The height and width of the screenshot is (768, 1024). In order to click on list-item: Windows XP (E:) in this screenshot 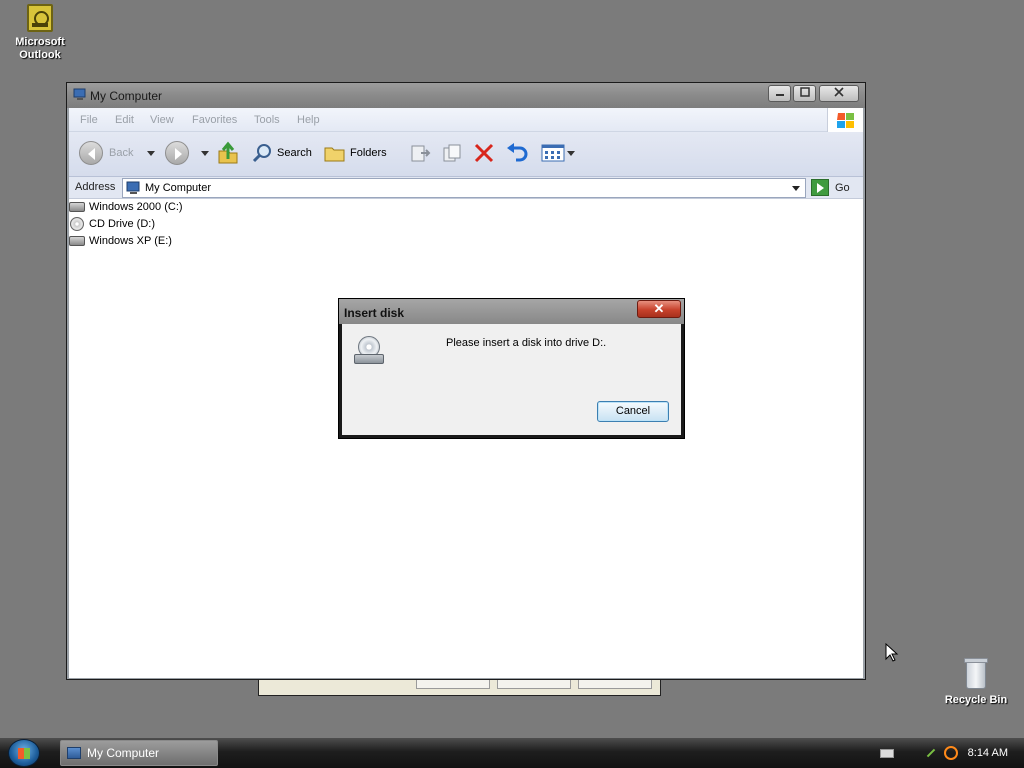, I will do `click(120, 241)`.